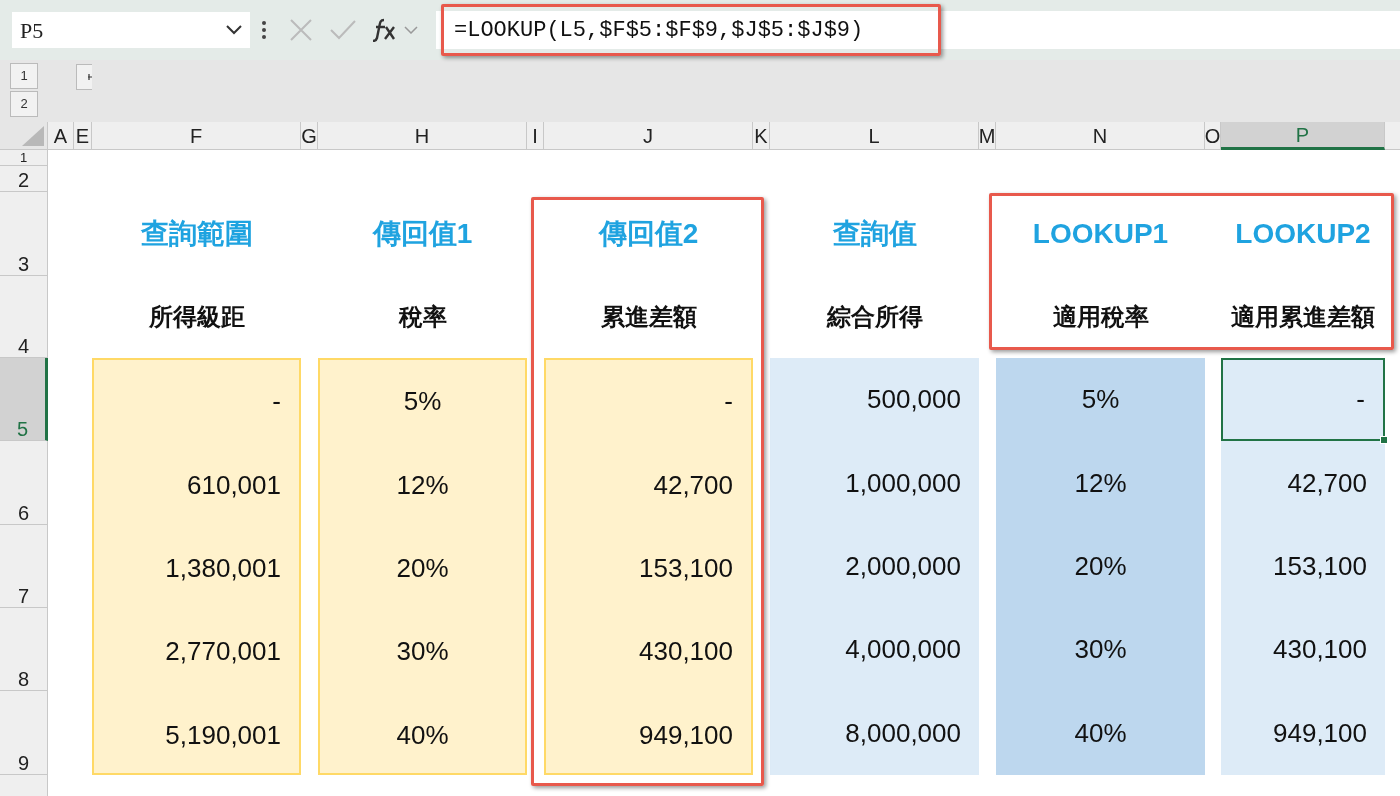  I want to click on cell-value: 1,380,001, so click(223, 568).